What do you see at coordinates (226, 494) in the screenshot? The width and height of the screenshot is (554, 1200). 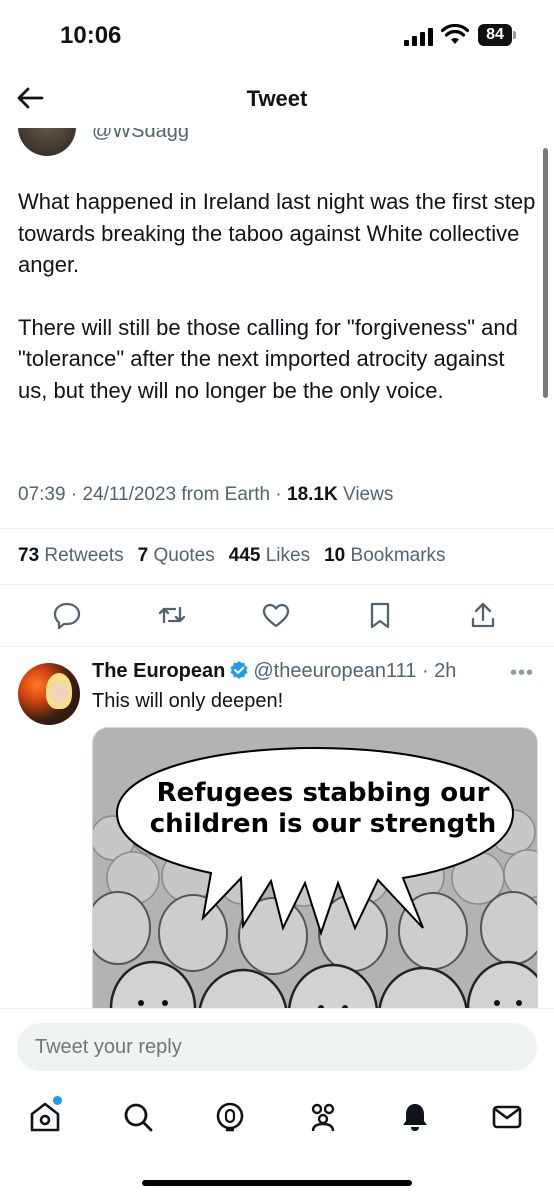 I see `tweet-source: from Earth` at bounding box center [226, 494].